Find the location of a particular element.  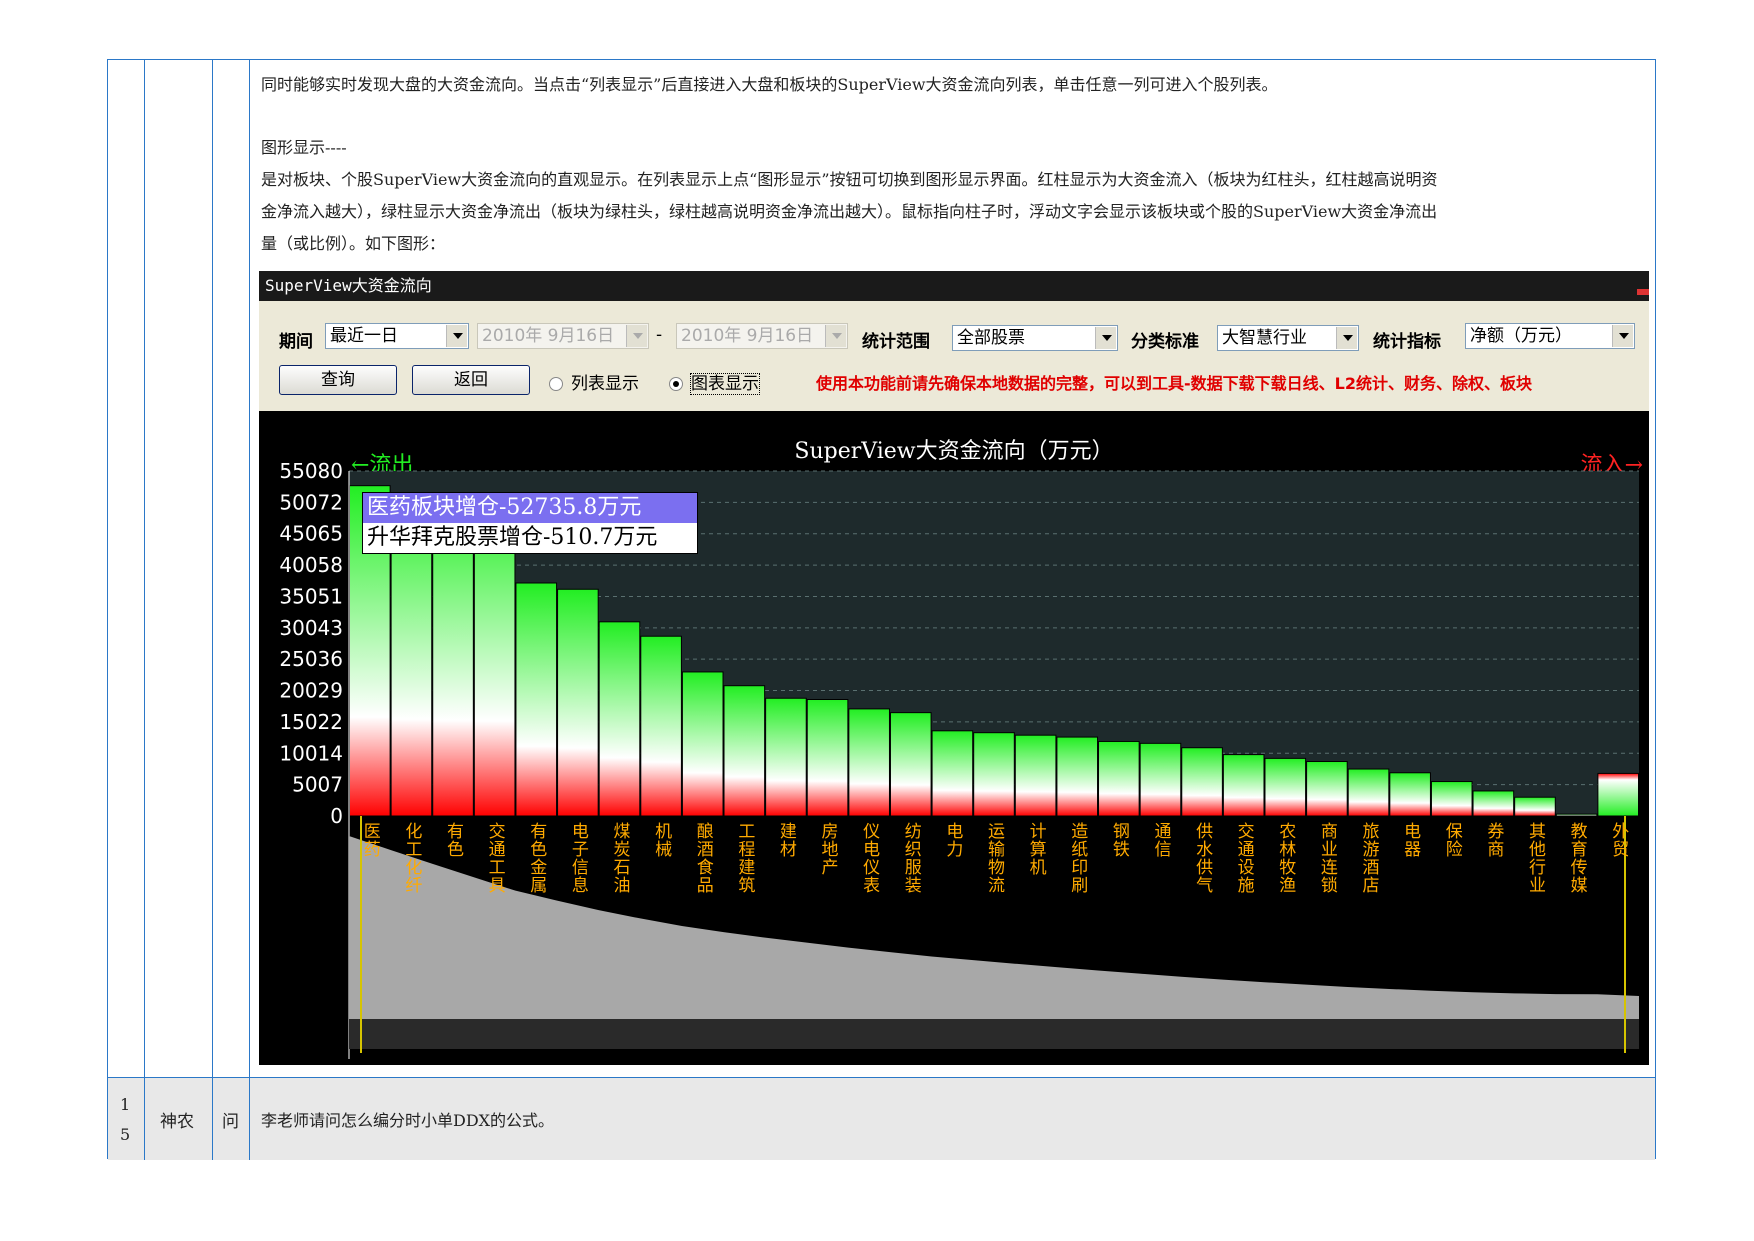

x-tick-label: 纺织服装 is located at coordinates (911, 858).